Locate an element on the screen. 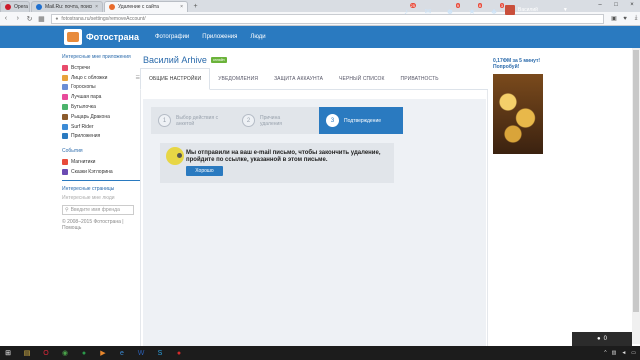 This screenshot has width=640, height=360. browser-tab-mail: Mail.Ru: почта, поиск в ... × is located at coordinates (67, 6).